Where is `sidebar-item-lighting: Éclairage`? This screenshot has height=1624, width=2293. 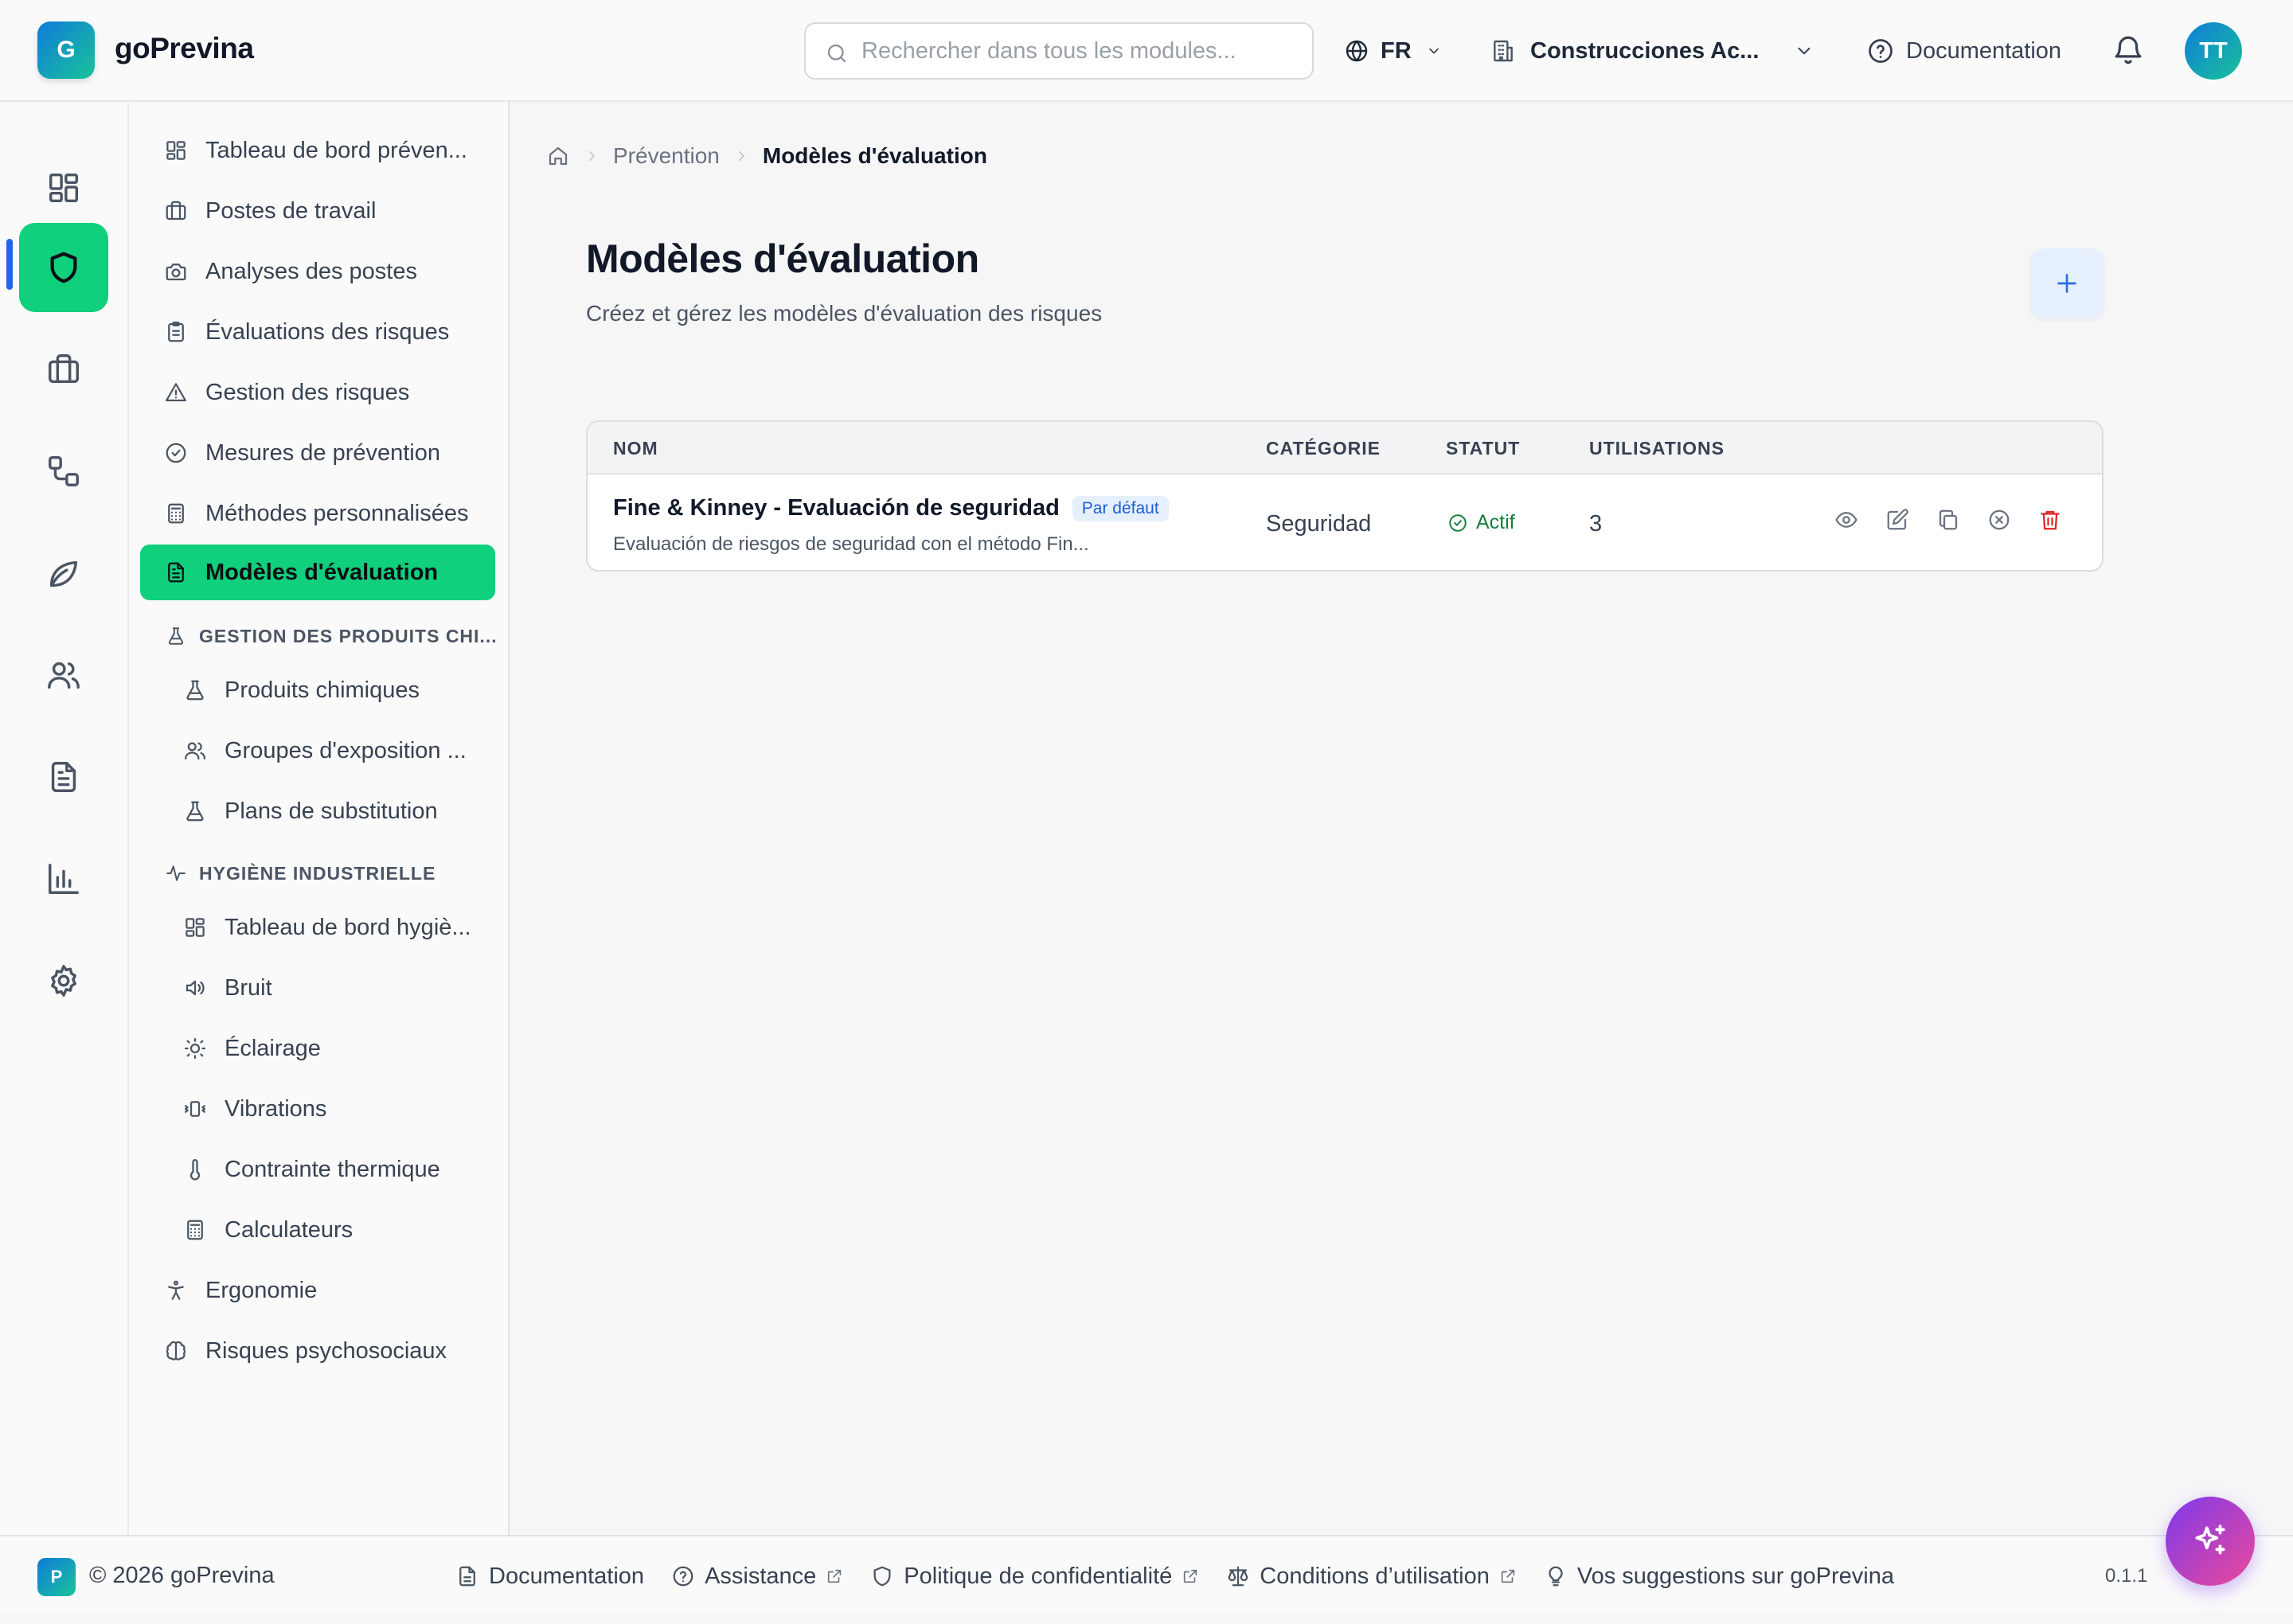
sidebar-item-lighting: Éclairage is located at coordinates (317, 1048).